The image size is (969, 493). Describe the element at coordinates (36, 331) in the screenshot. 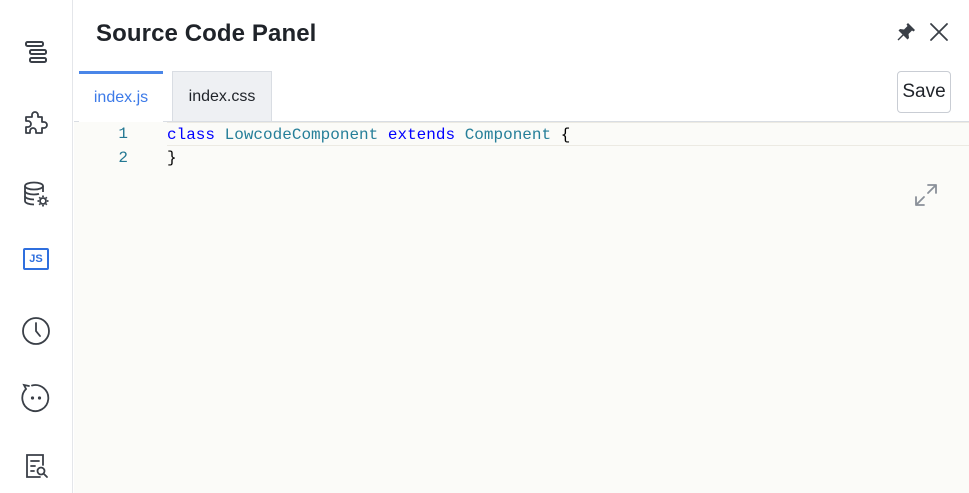

I see `history-clock-icon` at that location.